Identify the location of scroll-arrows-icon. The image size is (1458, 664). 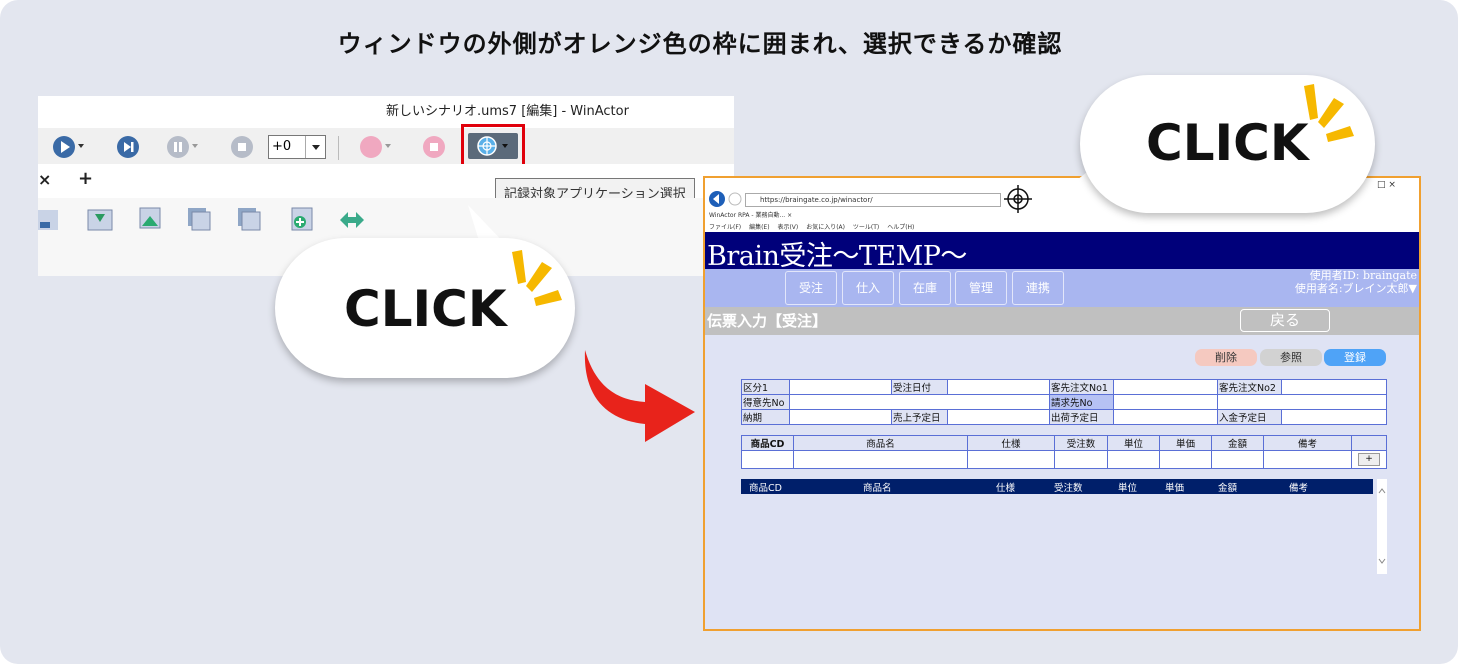
(1382, 526).